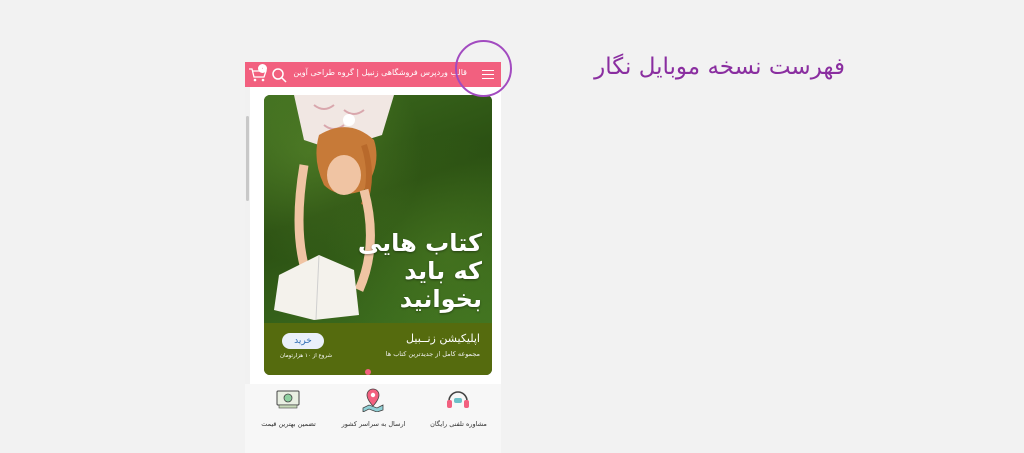 The image size is (1024, 453). Describe the element at coordinates (262, 68) in the screenshot. I see `cart-count-badge: ۰` at that location.